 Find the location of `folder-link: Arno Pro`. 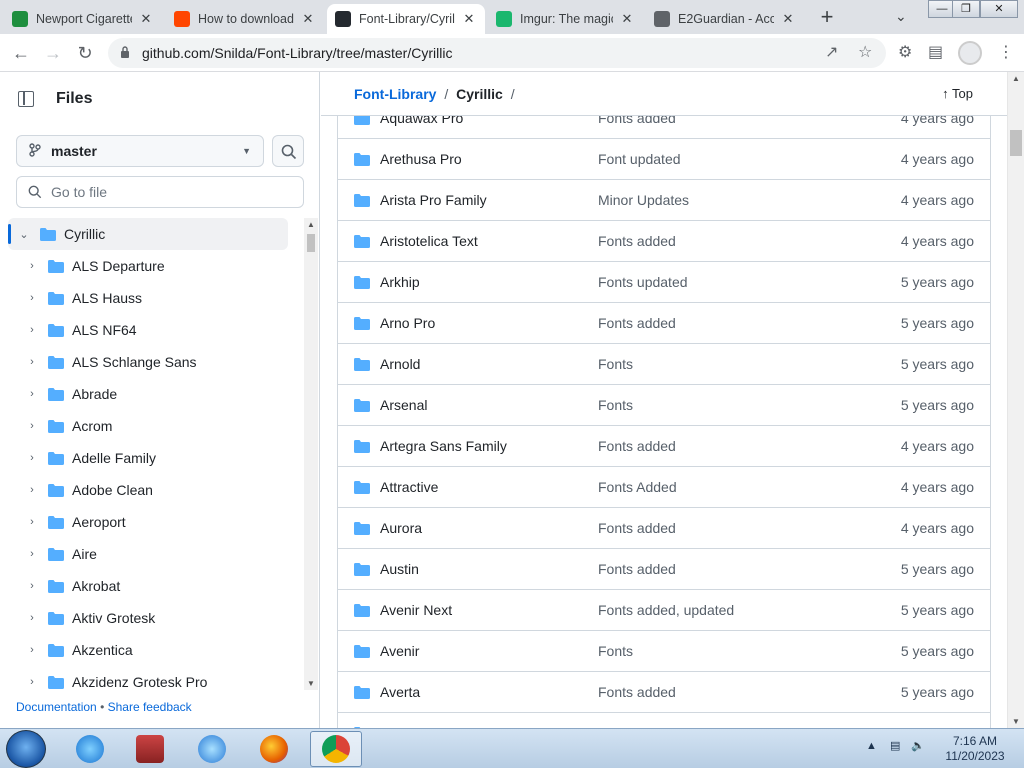

folder-link: Arno Pro is located at coordinates (407, 323).